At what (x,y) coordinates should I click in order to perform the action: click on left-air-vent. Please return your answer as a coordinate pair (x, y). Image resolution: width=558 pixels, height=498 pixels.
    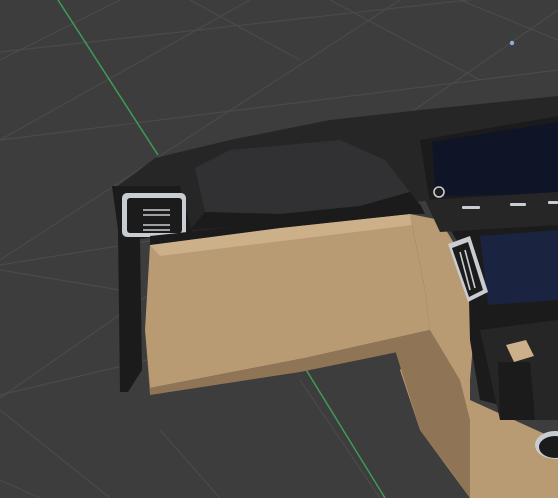
    Looking at the image, I should click on (154, 215).